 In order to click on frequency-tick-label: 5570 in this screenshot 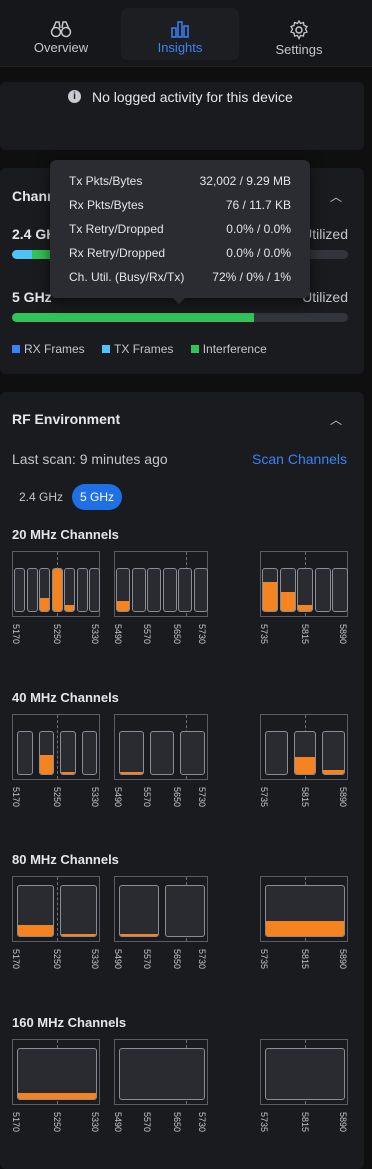, I will do `click(147, 797)`.